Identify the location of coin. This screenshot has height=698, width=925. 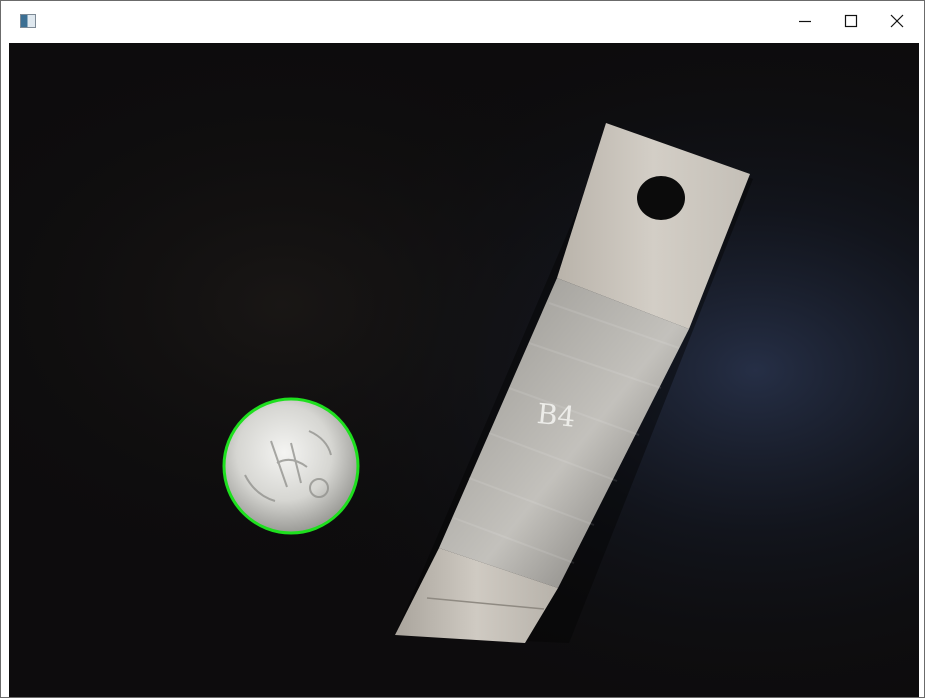
(291, 466).